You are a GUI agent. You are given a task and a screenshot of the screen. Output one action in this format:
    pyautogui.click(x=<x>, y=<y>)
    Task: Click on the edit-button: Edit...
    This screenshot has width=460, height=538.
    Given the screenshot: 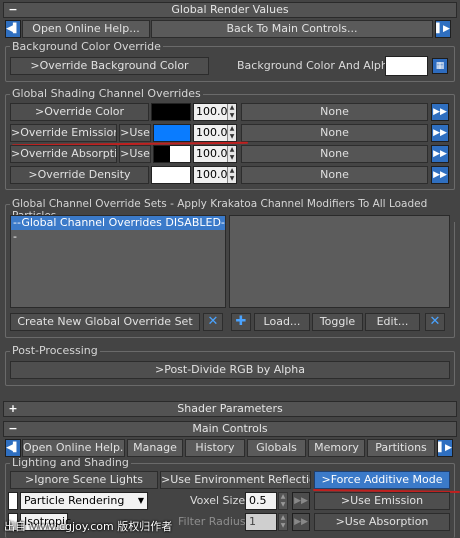 What is the action you would take?
    pyautogui.click(x=392, y=322)
    